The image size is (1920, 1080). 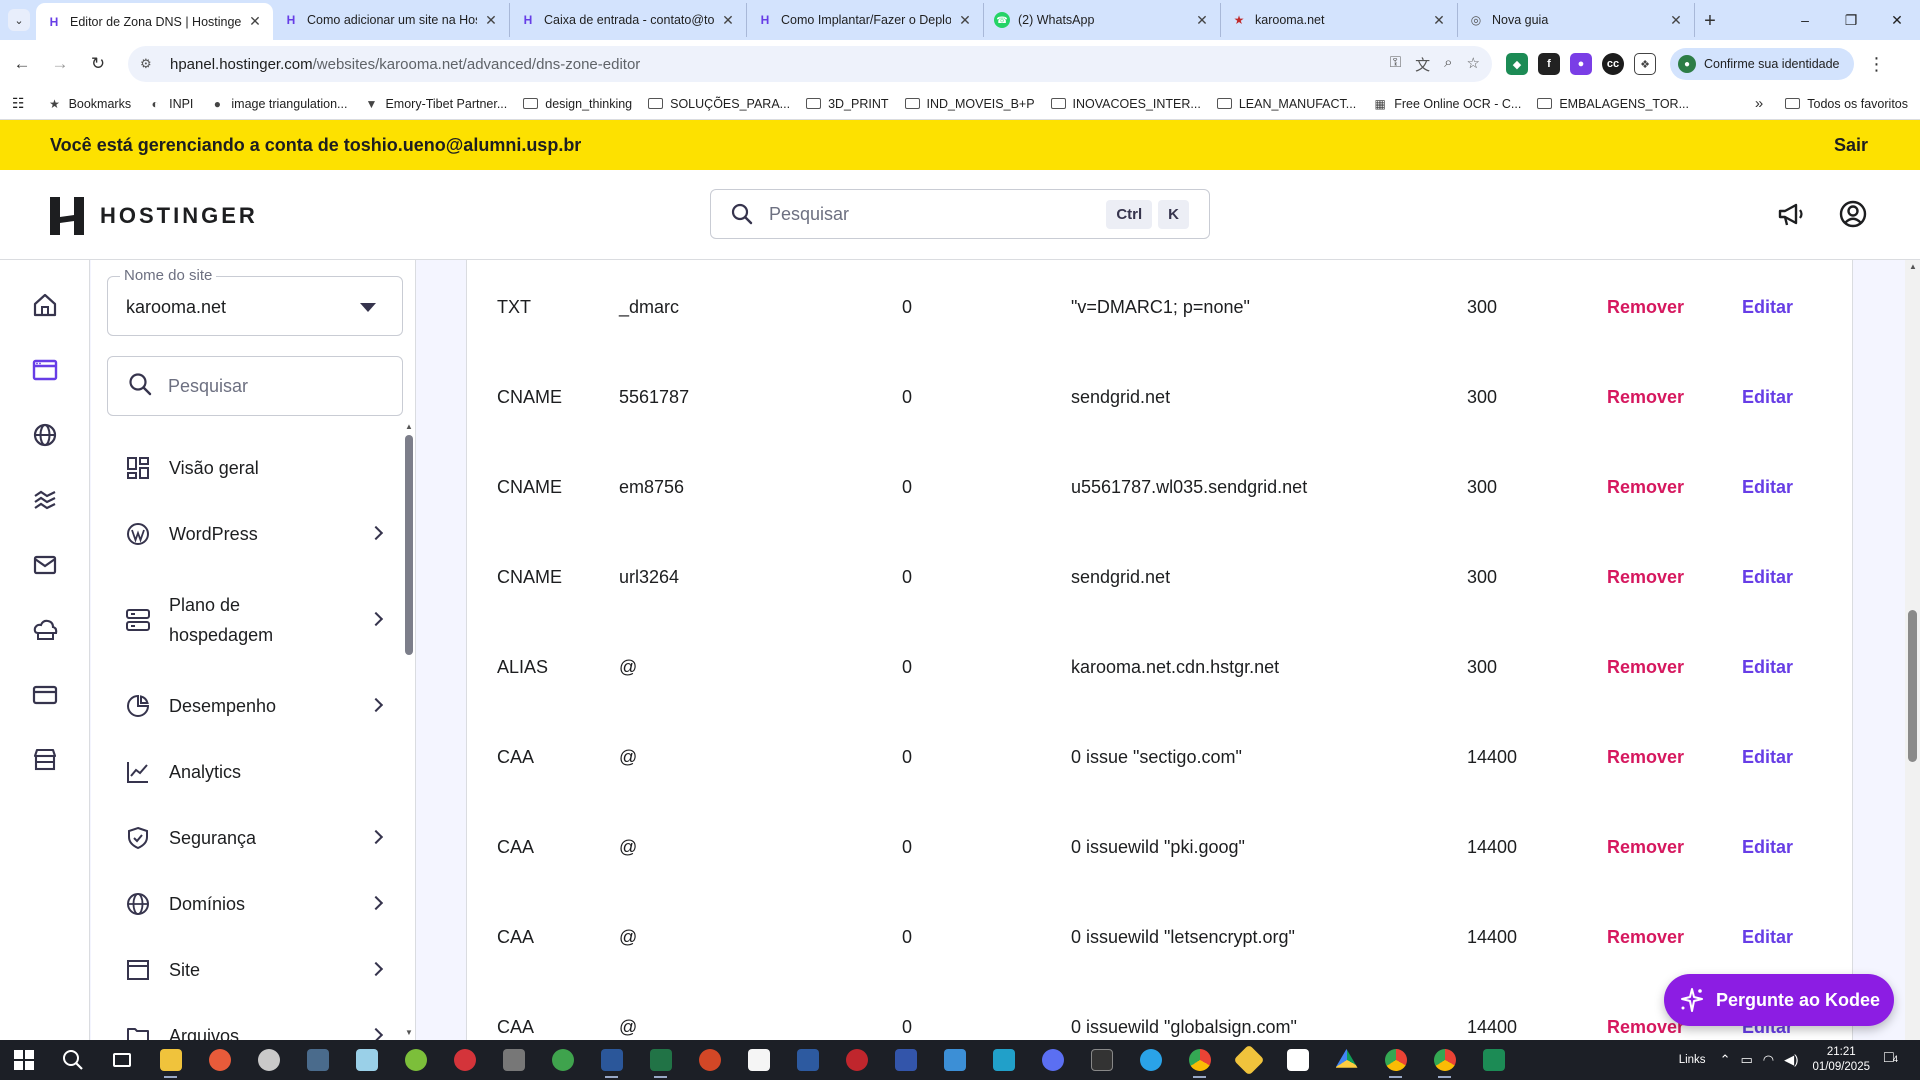 I want to click on battery-icon: ▭, so click(x=1746, y=1060).